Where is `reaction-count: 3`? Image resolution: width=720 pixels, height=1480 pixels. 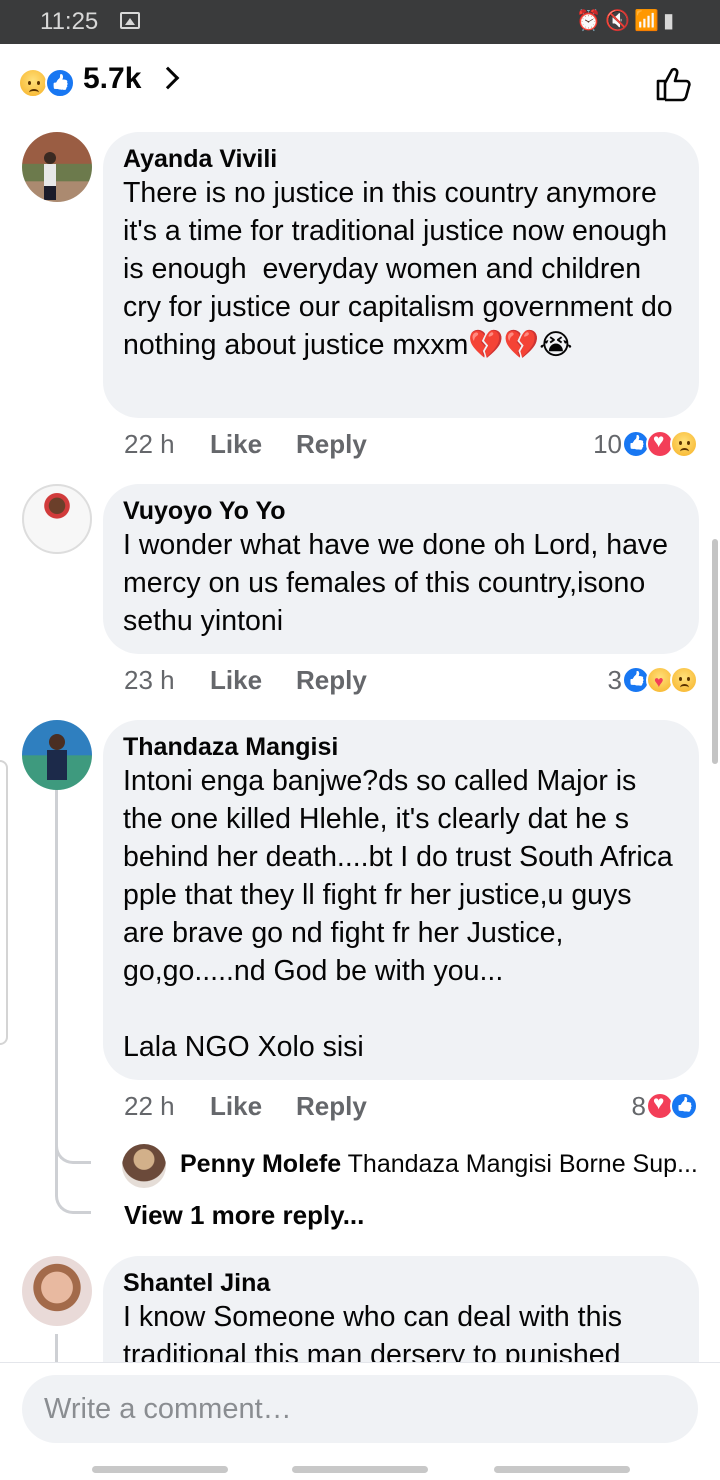
reaction-count: 3 is located at coordinates (614, 679).